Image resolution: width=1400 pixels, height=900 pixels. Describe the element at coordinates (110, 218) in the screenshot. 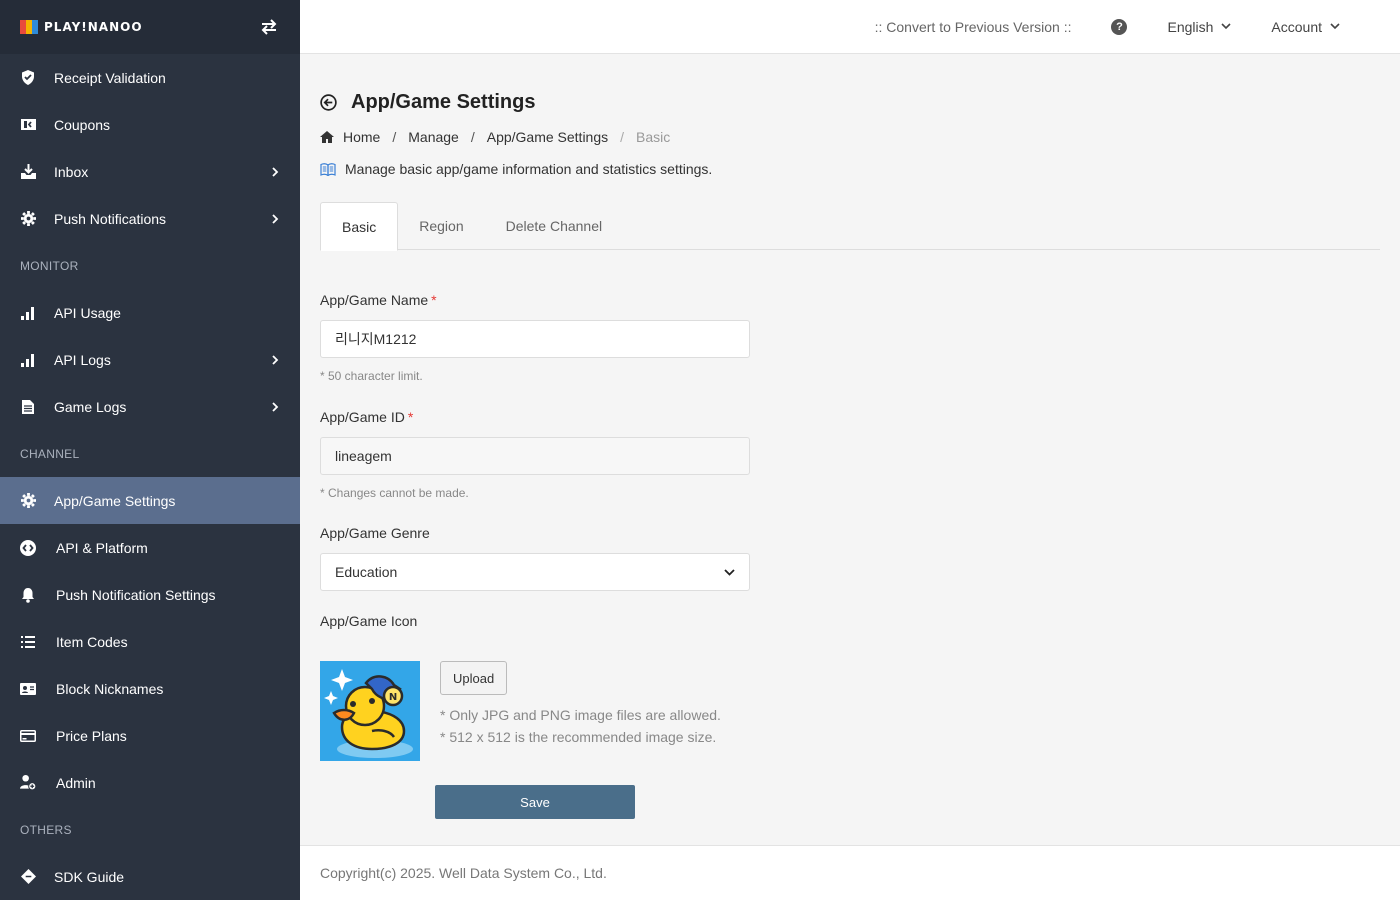

I see `sidebar-item-label: Push Notifications` at that location.